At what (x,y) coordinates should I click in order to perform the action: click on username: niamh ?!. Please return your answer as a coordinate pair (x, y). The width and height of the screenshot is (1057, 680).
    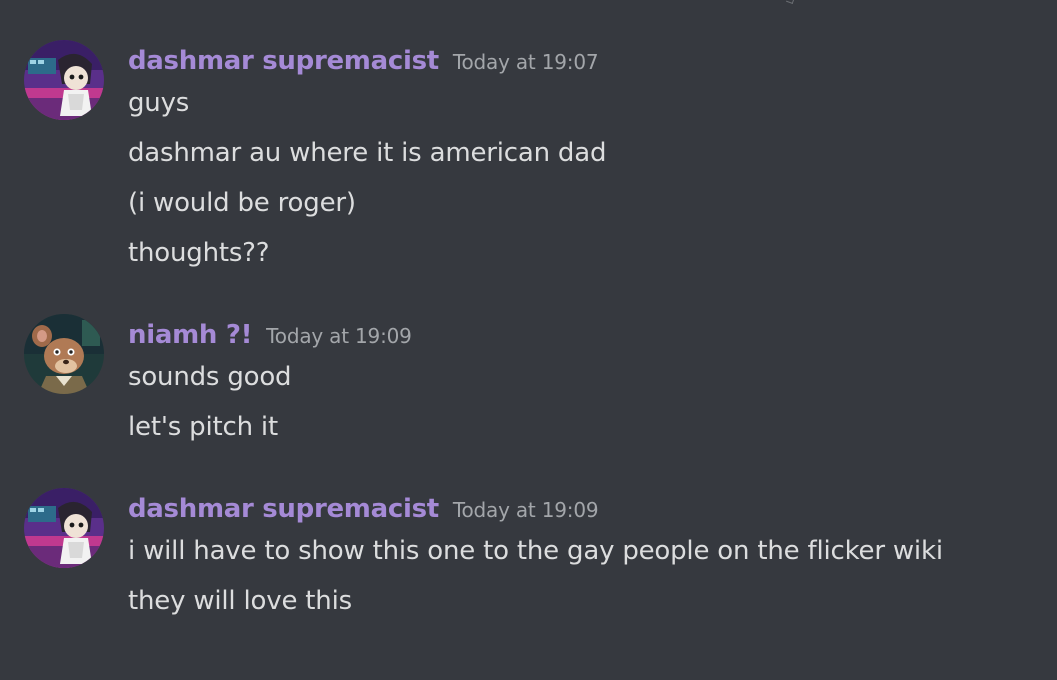
    Looking at the image, I should click on (190, 335).